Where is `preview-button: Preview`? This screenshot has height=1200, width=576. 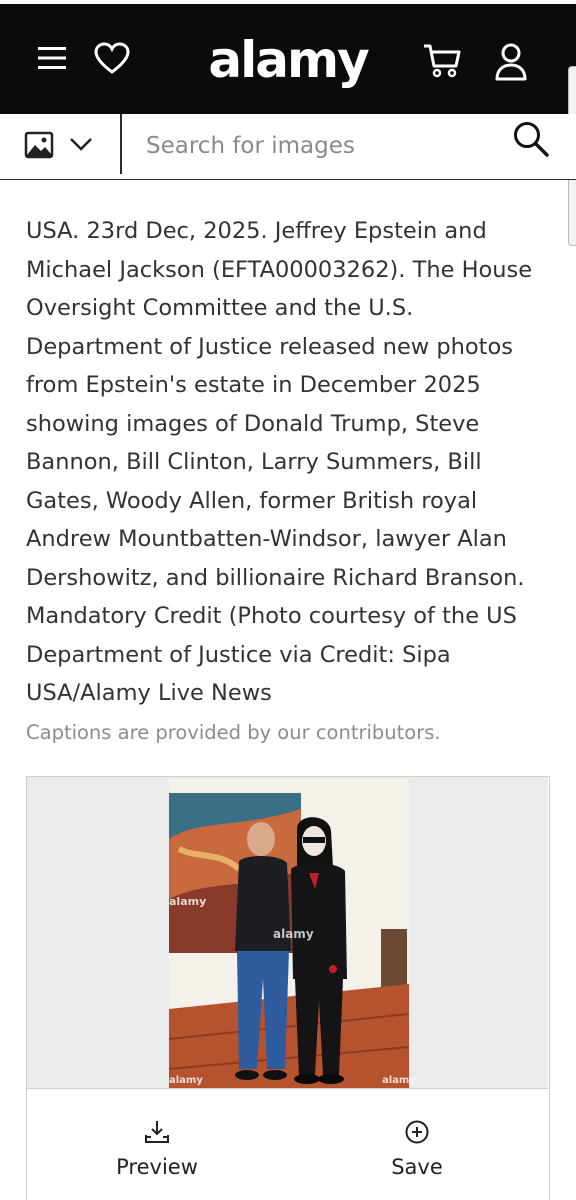 preview-button: Preview is located at coordinates (157, 1144).